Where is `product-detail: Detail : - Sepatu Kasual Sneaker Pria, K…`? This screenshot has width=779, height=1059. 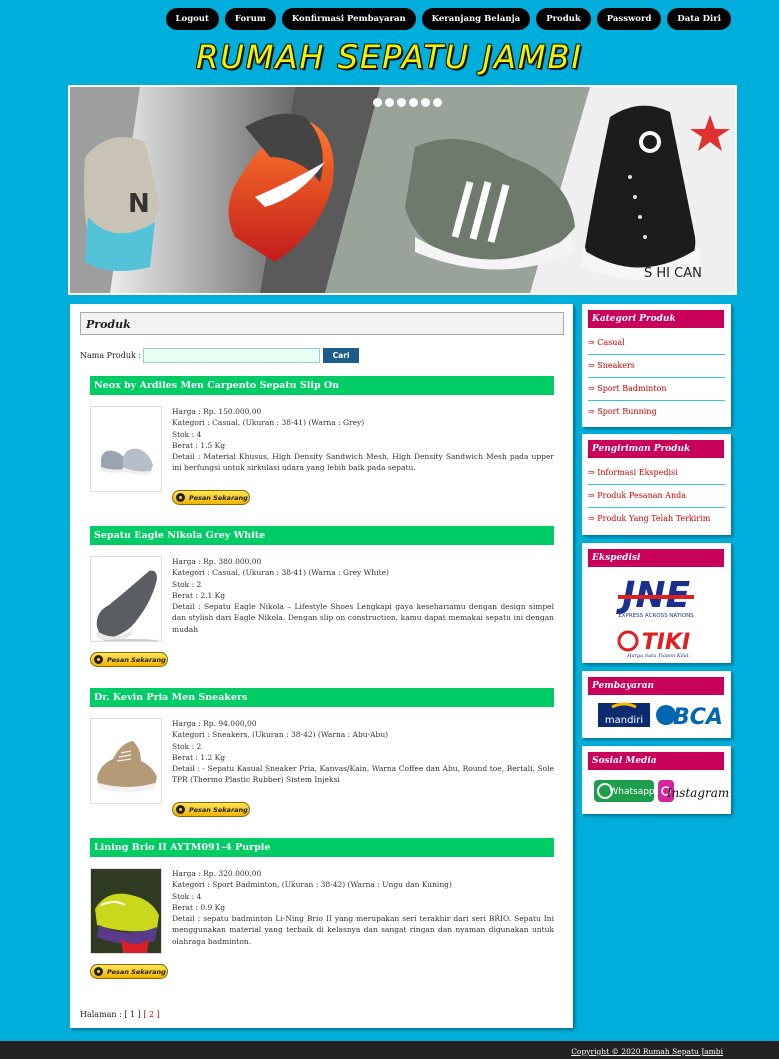 product-detail: Detail : - Sepatu Kasual Sneaker Pria, K… is located at coordinates (363, 774).